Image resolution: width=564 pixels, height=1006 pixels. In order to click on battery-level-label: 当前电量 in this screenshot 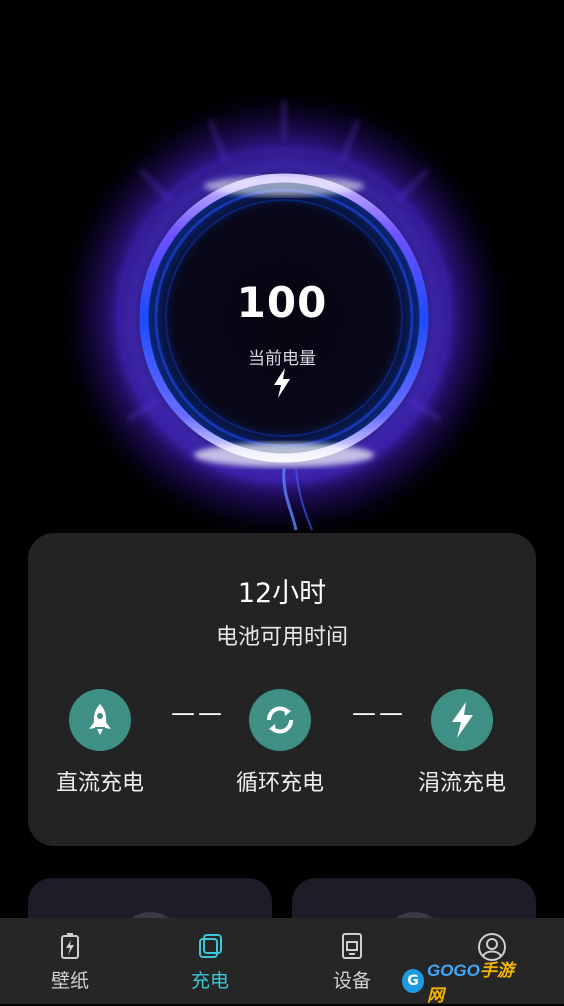, I will do `click(282, 359)`.